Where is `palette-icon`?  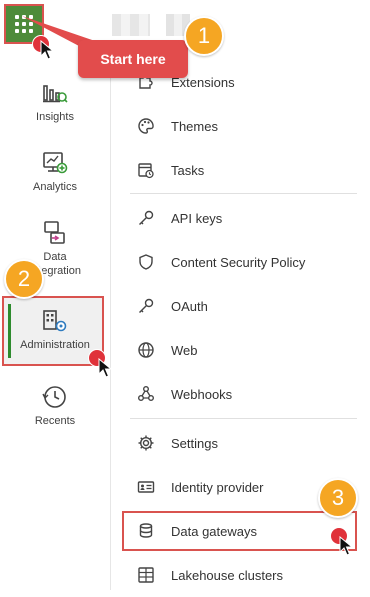
palette-icon is located at coordinates (146, 126).